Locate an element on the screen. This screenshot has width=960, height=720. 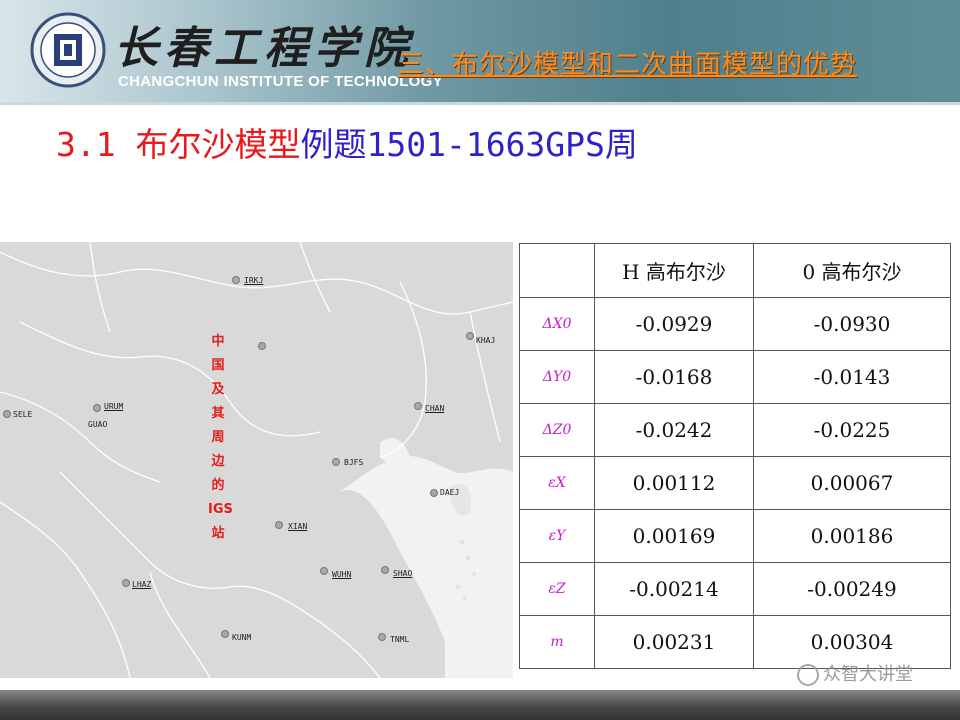
value-cell: 0.00067 is located at coordinates (852, 483).